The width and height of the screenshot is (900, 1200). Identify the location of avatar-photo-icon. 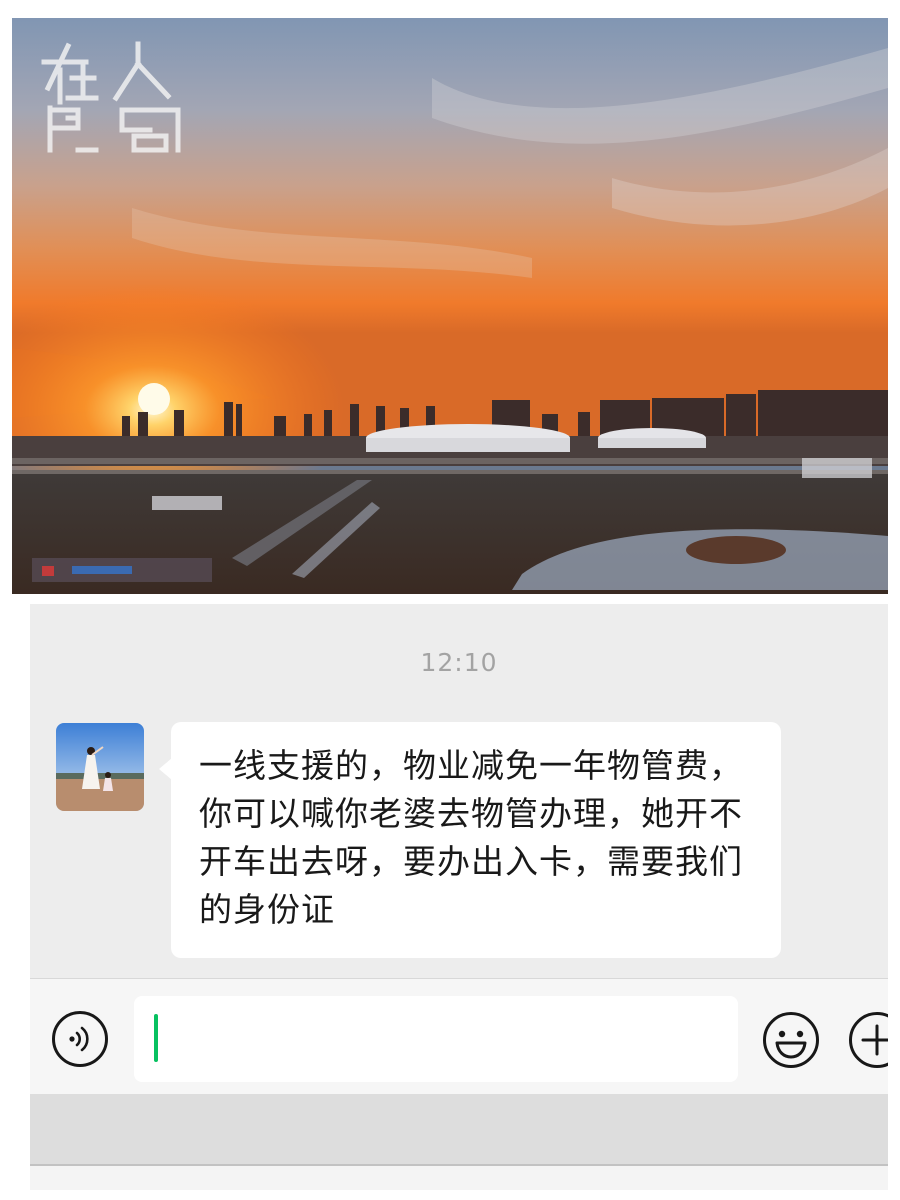
(100, 767).